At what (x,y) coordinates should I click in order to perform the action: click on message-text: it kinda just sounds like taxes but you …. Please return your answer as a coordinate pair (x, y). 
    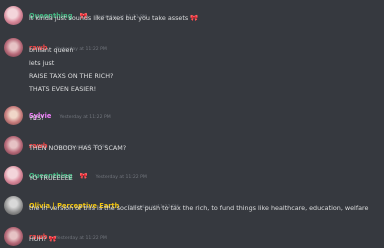
    Looking at the image, I should click on (109, 18).